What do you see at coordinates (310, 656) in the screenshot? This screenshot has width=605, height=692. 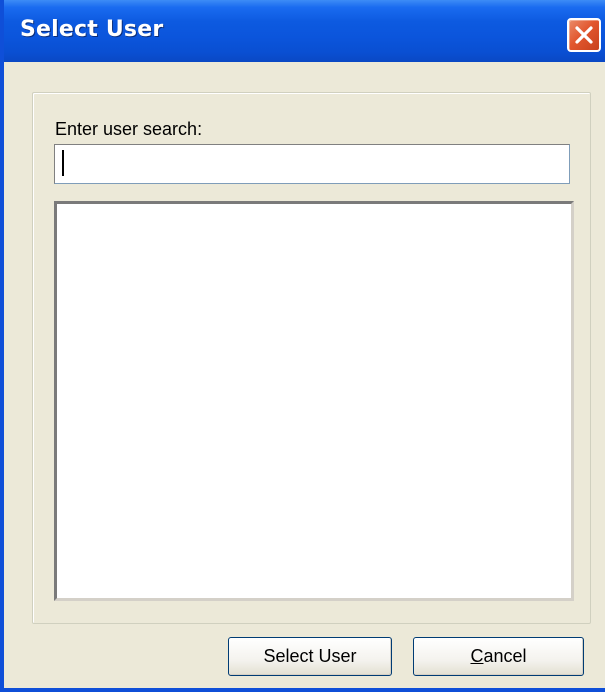 I see `select-user-button: Select User` at bounding box center [310, 656].